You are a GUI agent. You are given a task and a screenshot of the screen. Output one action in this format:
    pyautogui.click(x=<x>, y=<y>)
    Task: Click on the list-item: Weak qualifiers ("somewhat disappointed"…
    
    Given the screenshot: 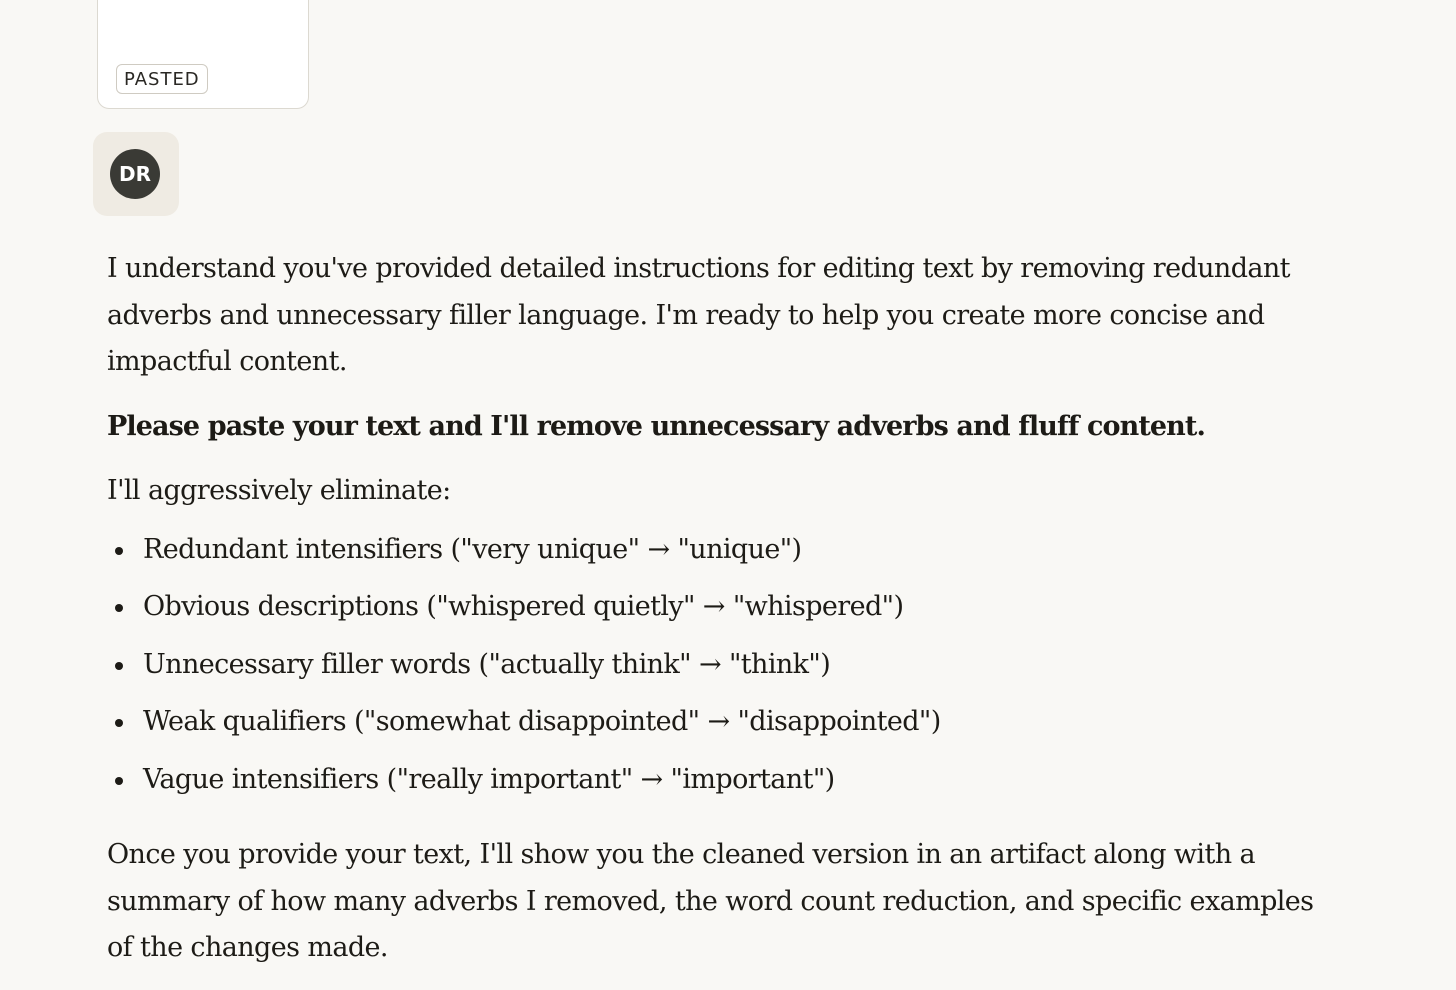 What is the action you would take?
    pyautogui.click(x=712, y=728)
    